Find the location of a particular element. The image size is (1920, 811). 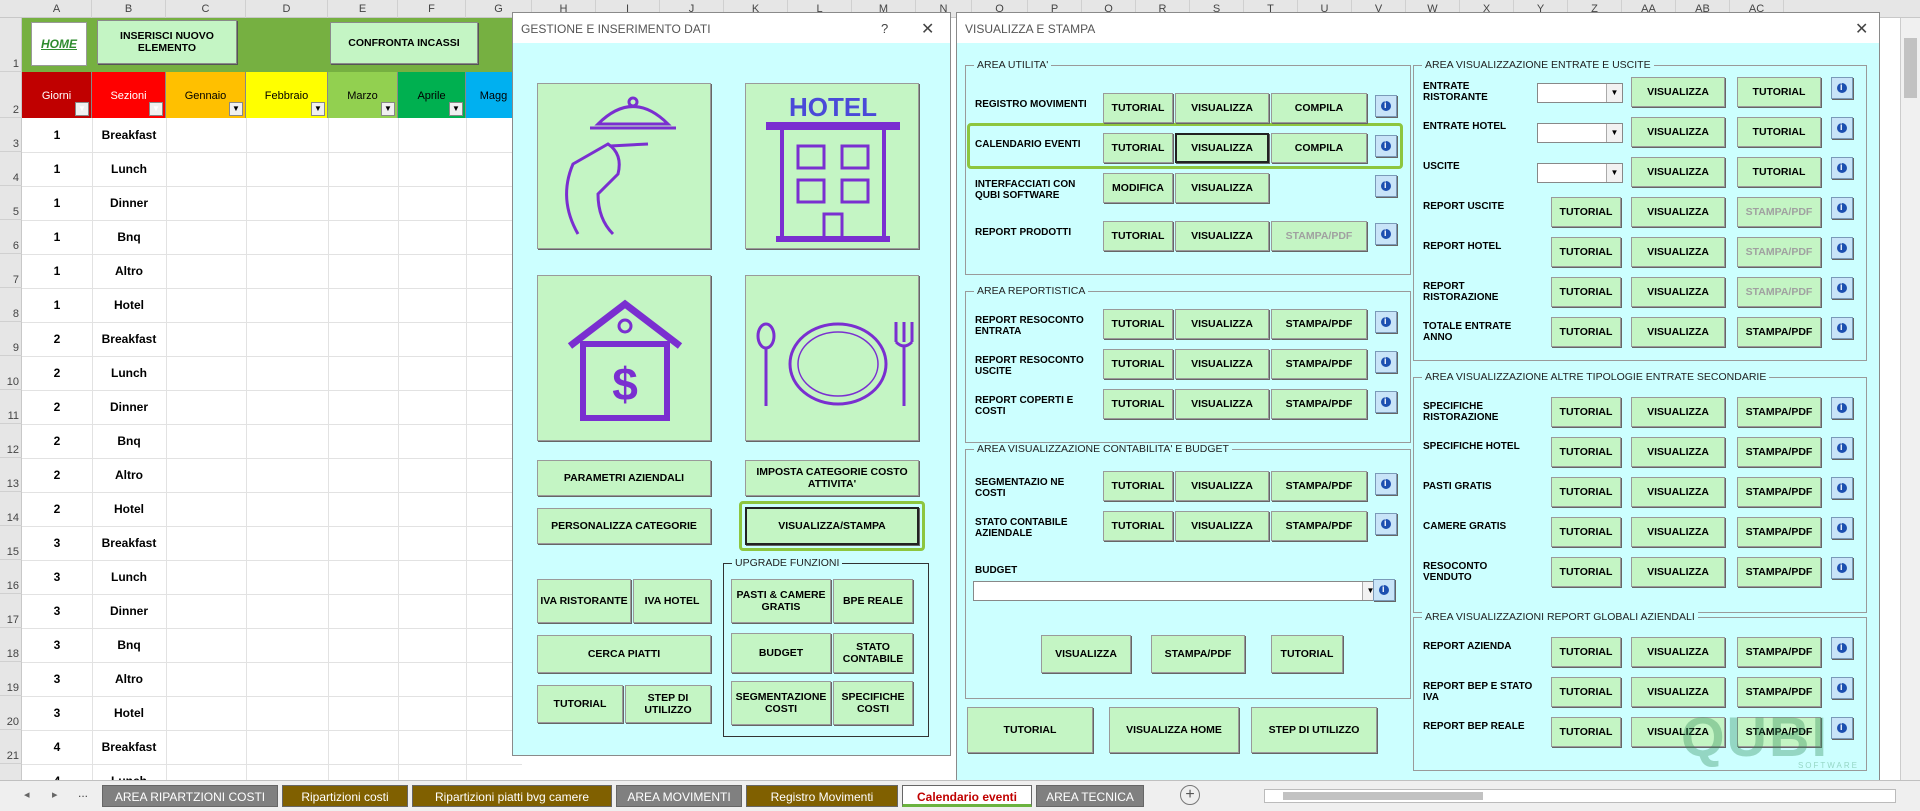

row-header-1: 1 is located at coordinates (11, 45).